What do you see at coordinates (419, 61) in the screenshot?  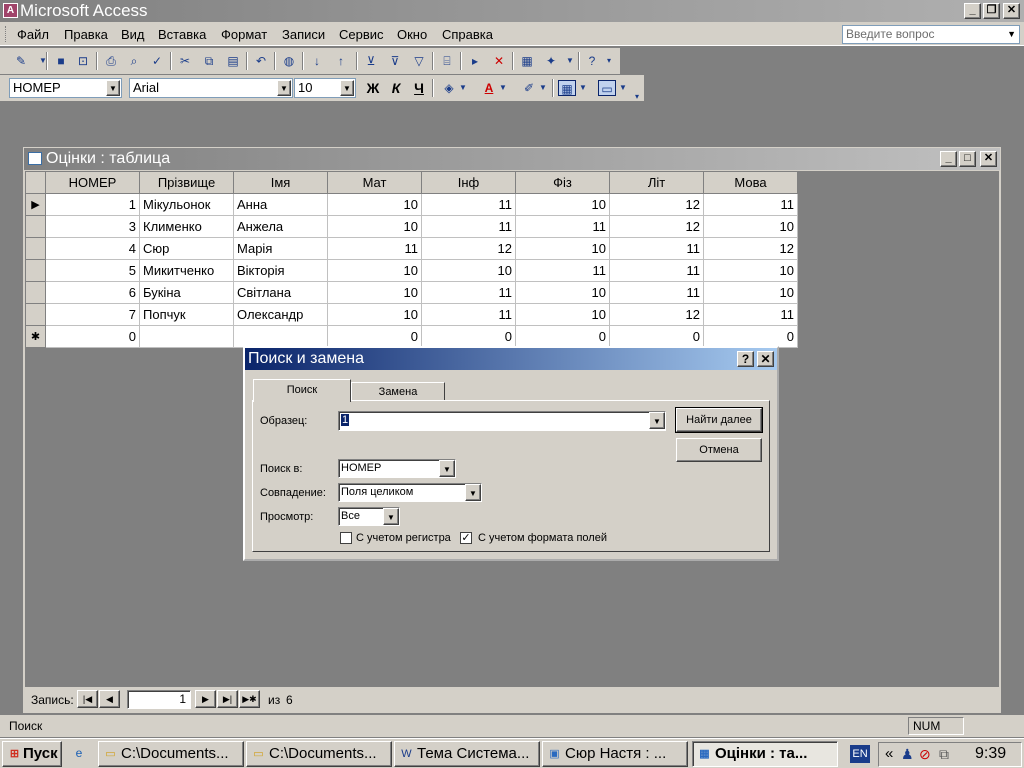 I see `apply-filter-icon: ▽` at bounding box center [419, 61].